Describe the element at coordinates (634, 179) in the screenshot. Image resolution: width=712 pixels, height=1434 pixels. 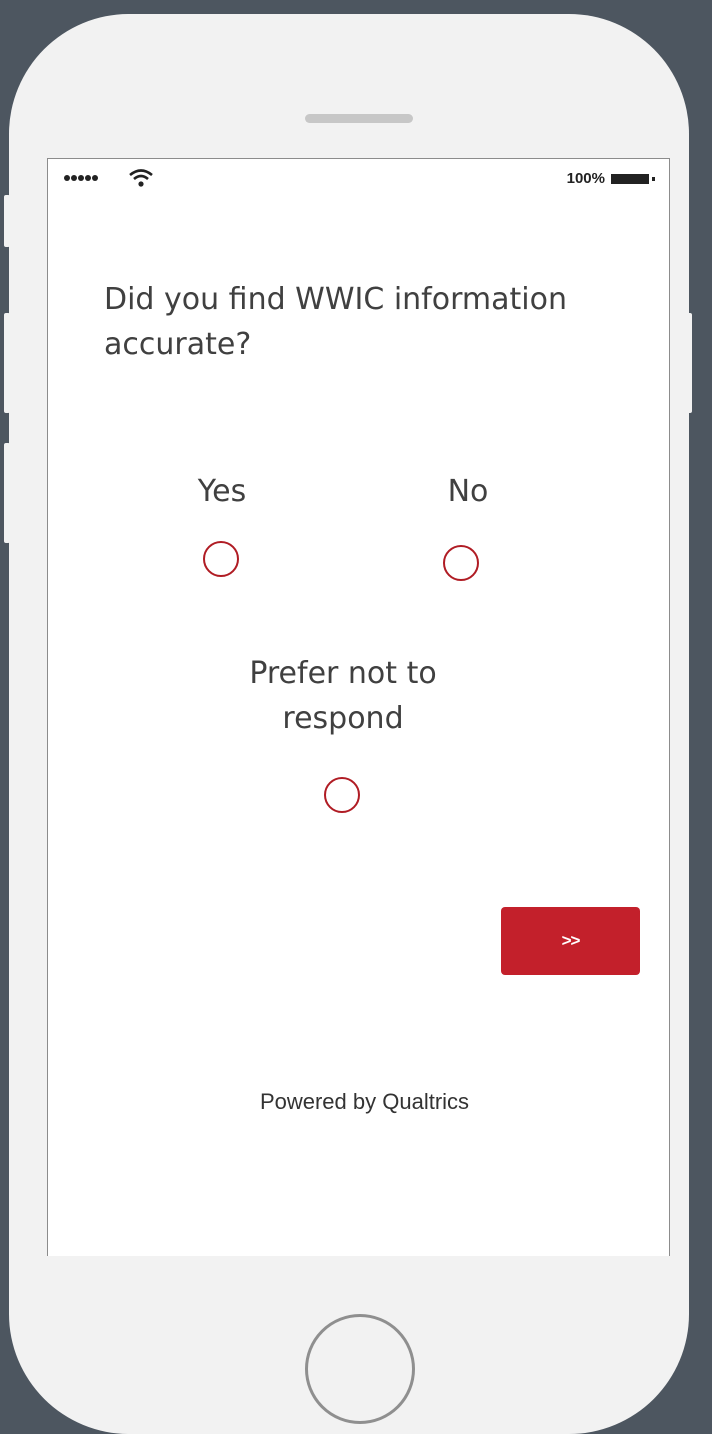
I see `battery-icon` at that location.